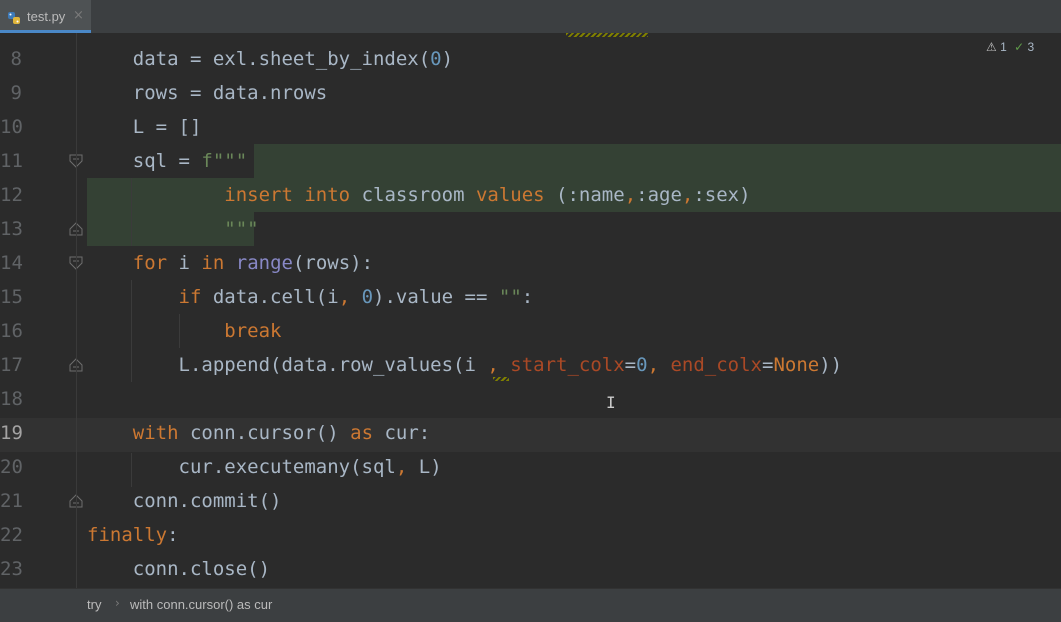 Image resolution: width=1061 pixels, height=622 pixels. I want to click on warning-icon: ⚠, so click(991, 47).